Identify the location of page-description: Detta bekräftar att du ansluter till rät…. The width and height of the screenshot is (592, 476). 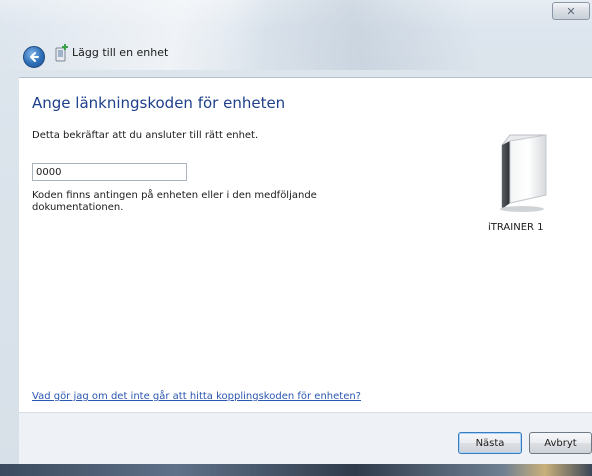
(145, 135).